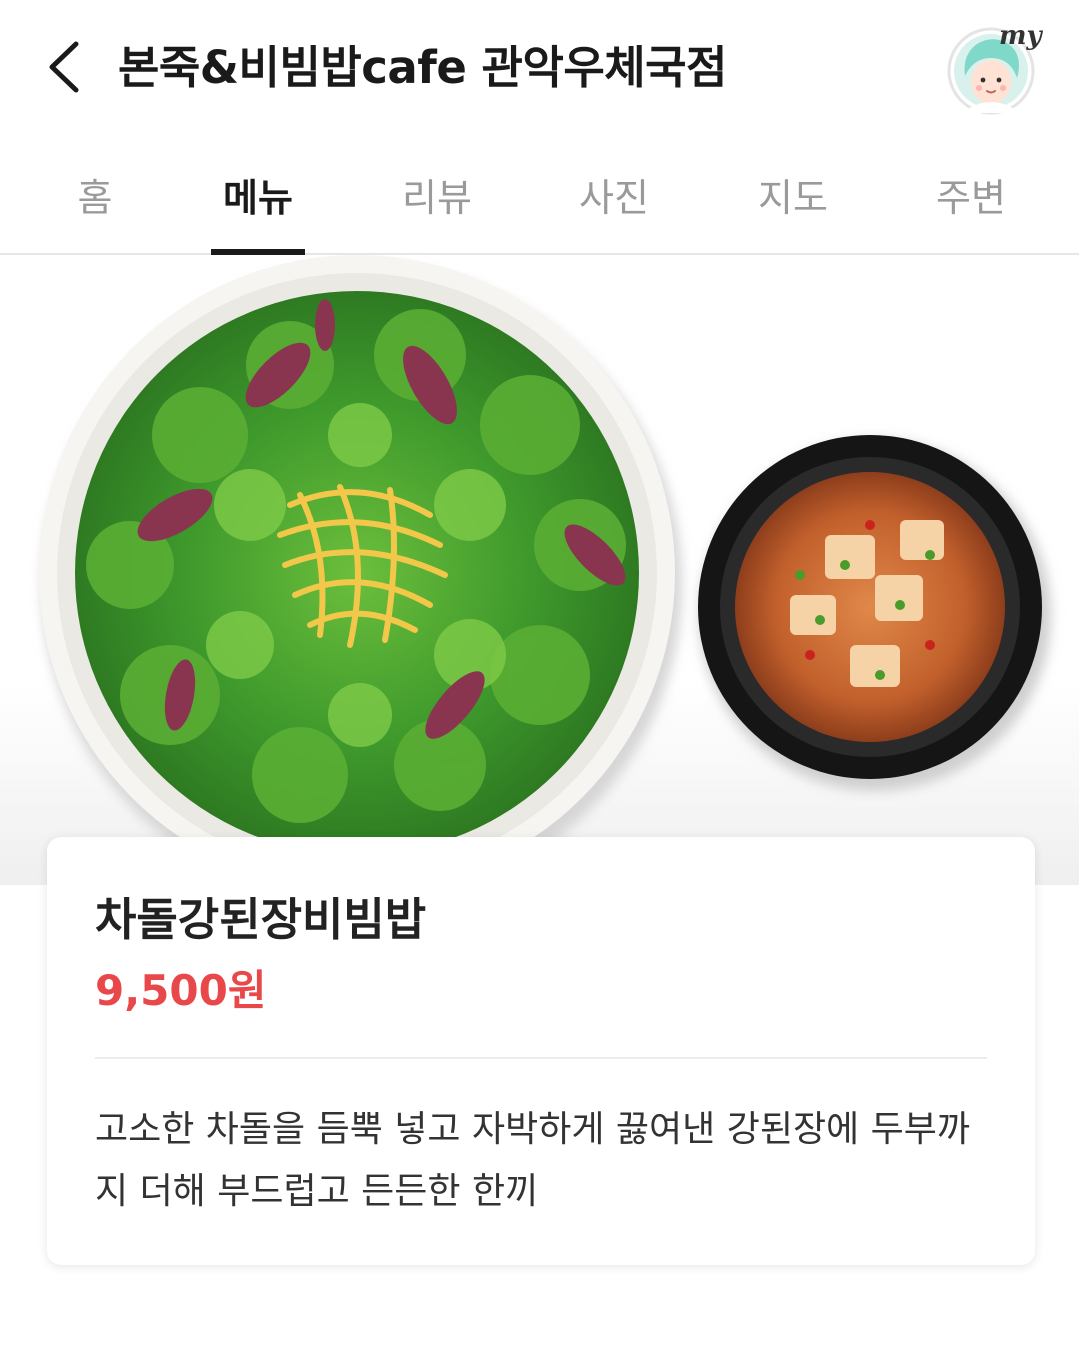  I want to click on tab-nearby: 주변, so click(971, 194).